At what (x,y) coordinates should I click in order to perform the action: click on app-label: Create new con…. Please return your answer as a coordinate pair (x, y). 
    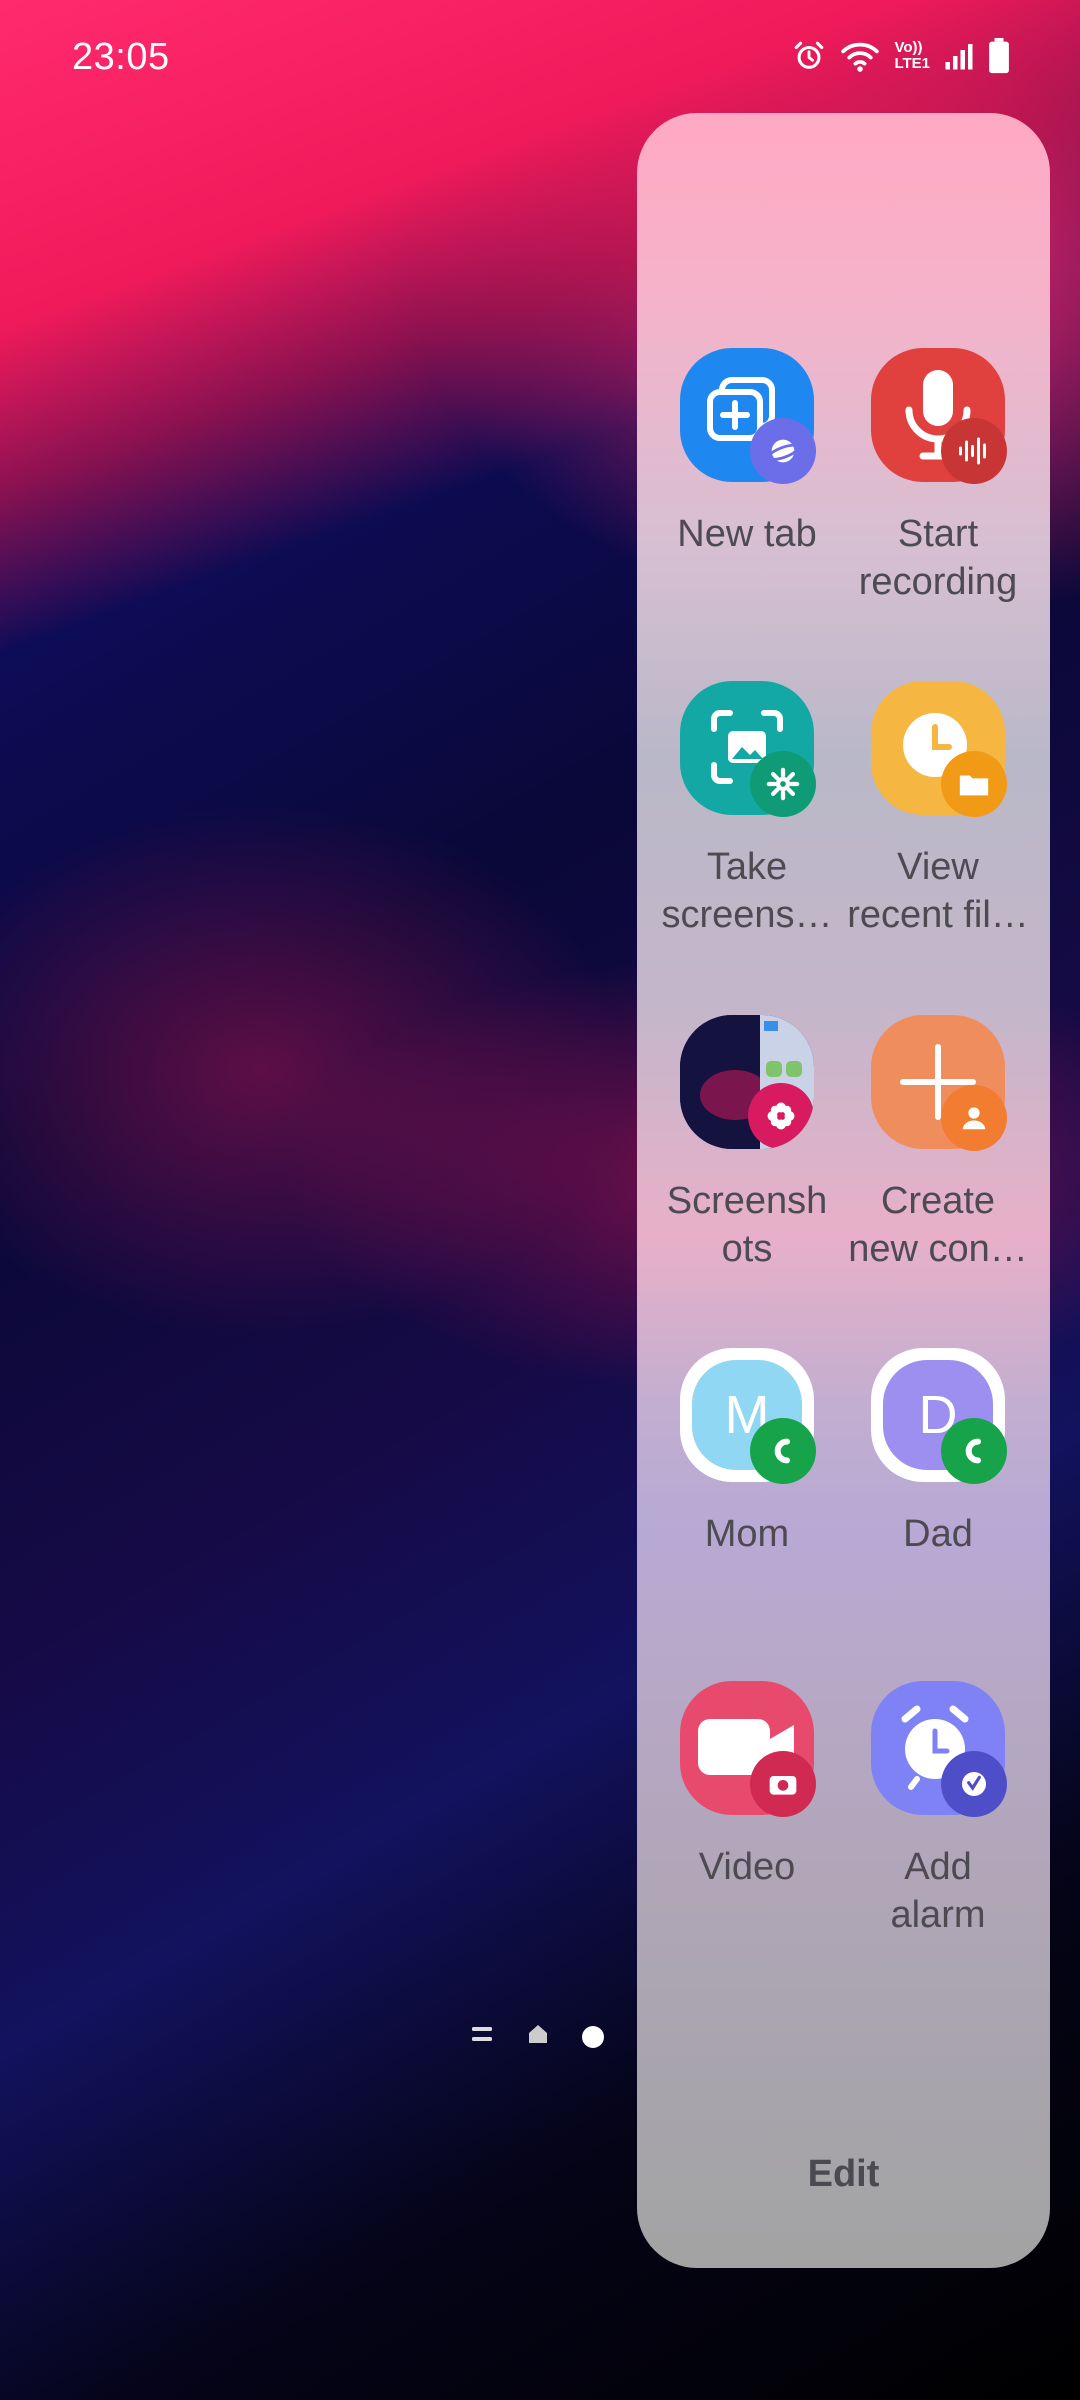
    Looking at the image, I should click on (938, 1225).